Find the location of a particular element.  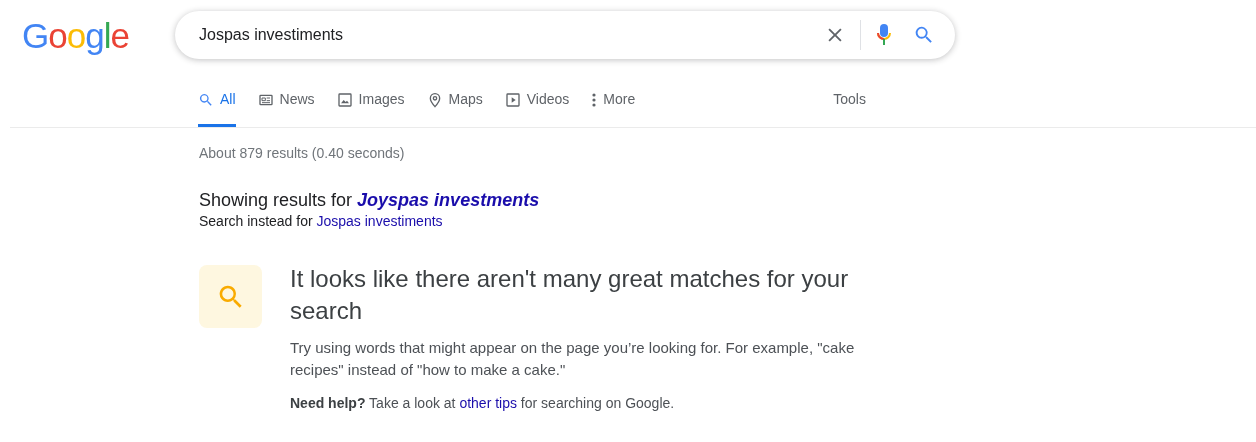

image-icon is located at coordinates (344, 99).